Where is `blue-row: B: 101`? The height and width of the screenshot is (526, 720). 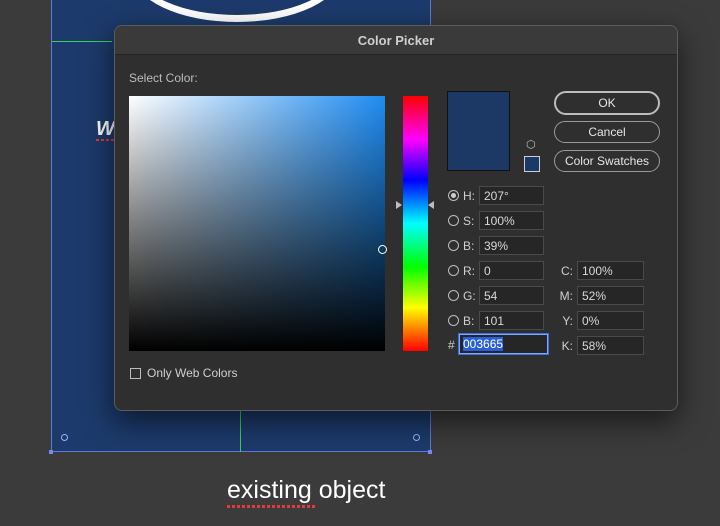
blue-row: B: 101 is located at coordinates (496, 320).